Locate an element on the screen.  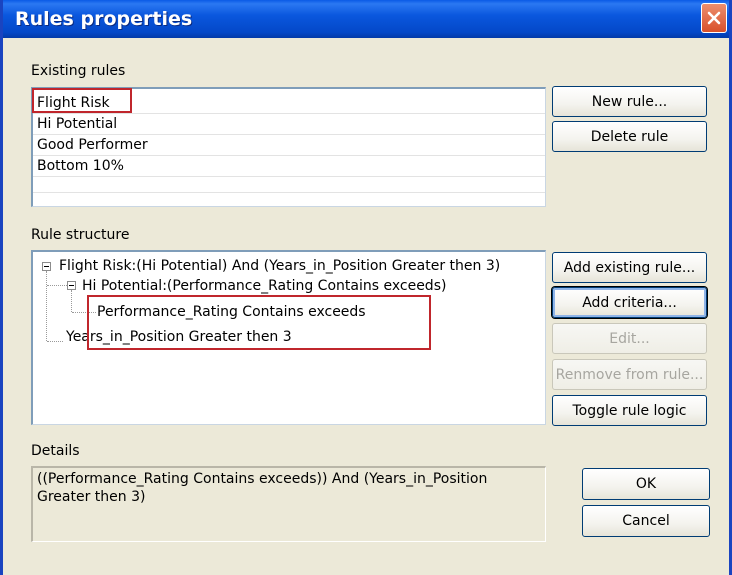
ok-button: OK is located at coordinates (646, 484).